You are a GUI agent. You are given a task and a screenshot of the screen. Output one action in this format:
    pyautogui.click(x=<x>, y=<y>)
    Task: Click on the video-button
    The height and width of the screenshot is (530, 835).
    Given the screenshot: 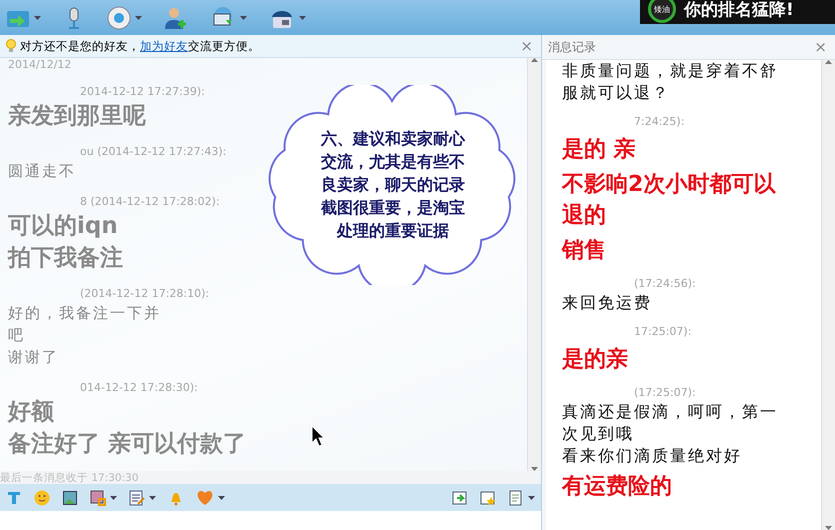 What is the action you would take?
    pyautogui.click(x=124, y=18)
    